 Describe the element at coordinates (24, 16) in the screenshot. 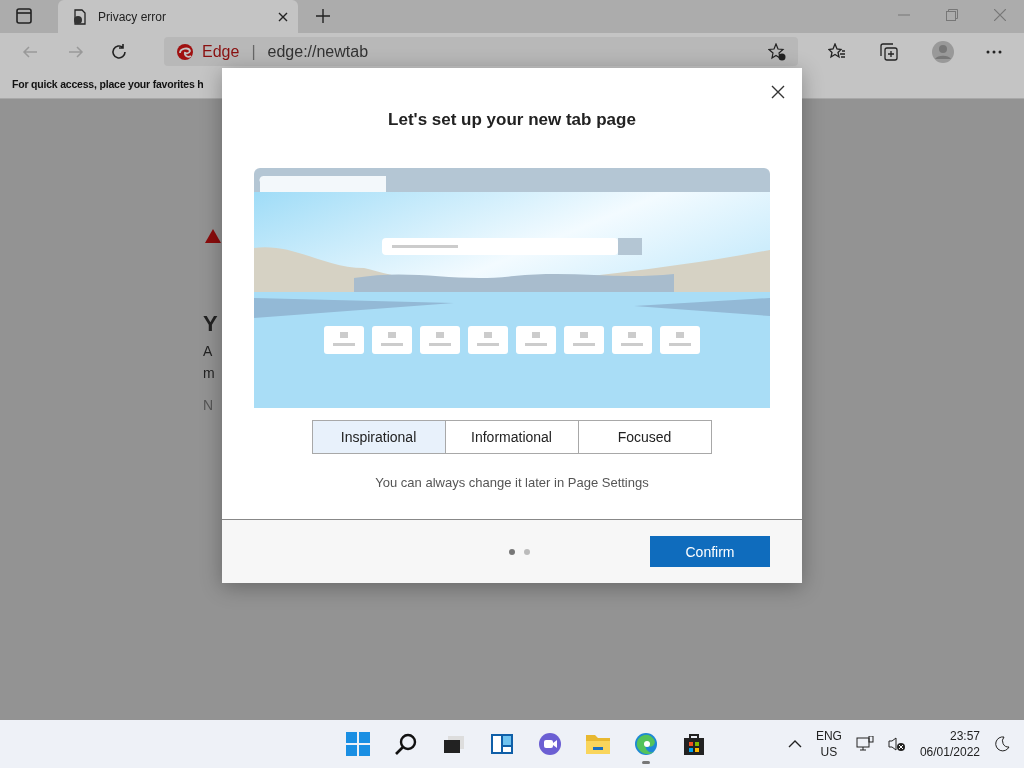

I see `tab-actions-icon` at that location.